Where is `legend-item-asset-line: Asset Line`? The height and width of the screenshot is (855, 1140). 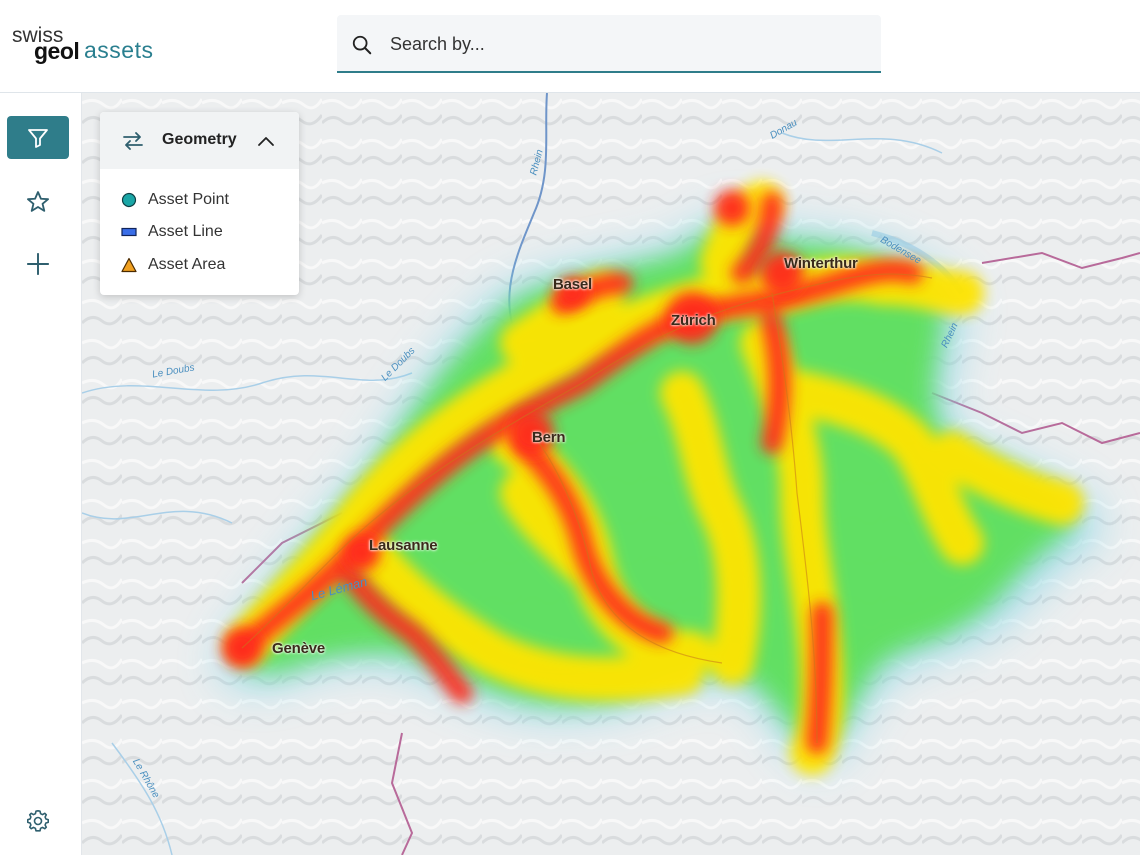 legend-item-asset-line: Asset Line is located at coordinates (172, 232).